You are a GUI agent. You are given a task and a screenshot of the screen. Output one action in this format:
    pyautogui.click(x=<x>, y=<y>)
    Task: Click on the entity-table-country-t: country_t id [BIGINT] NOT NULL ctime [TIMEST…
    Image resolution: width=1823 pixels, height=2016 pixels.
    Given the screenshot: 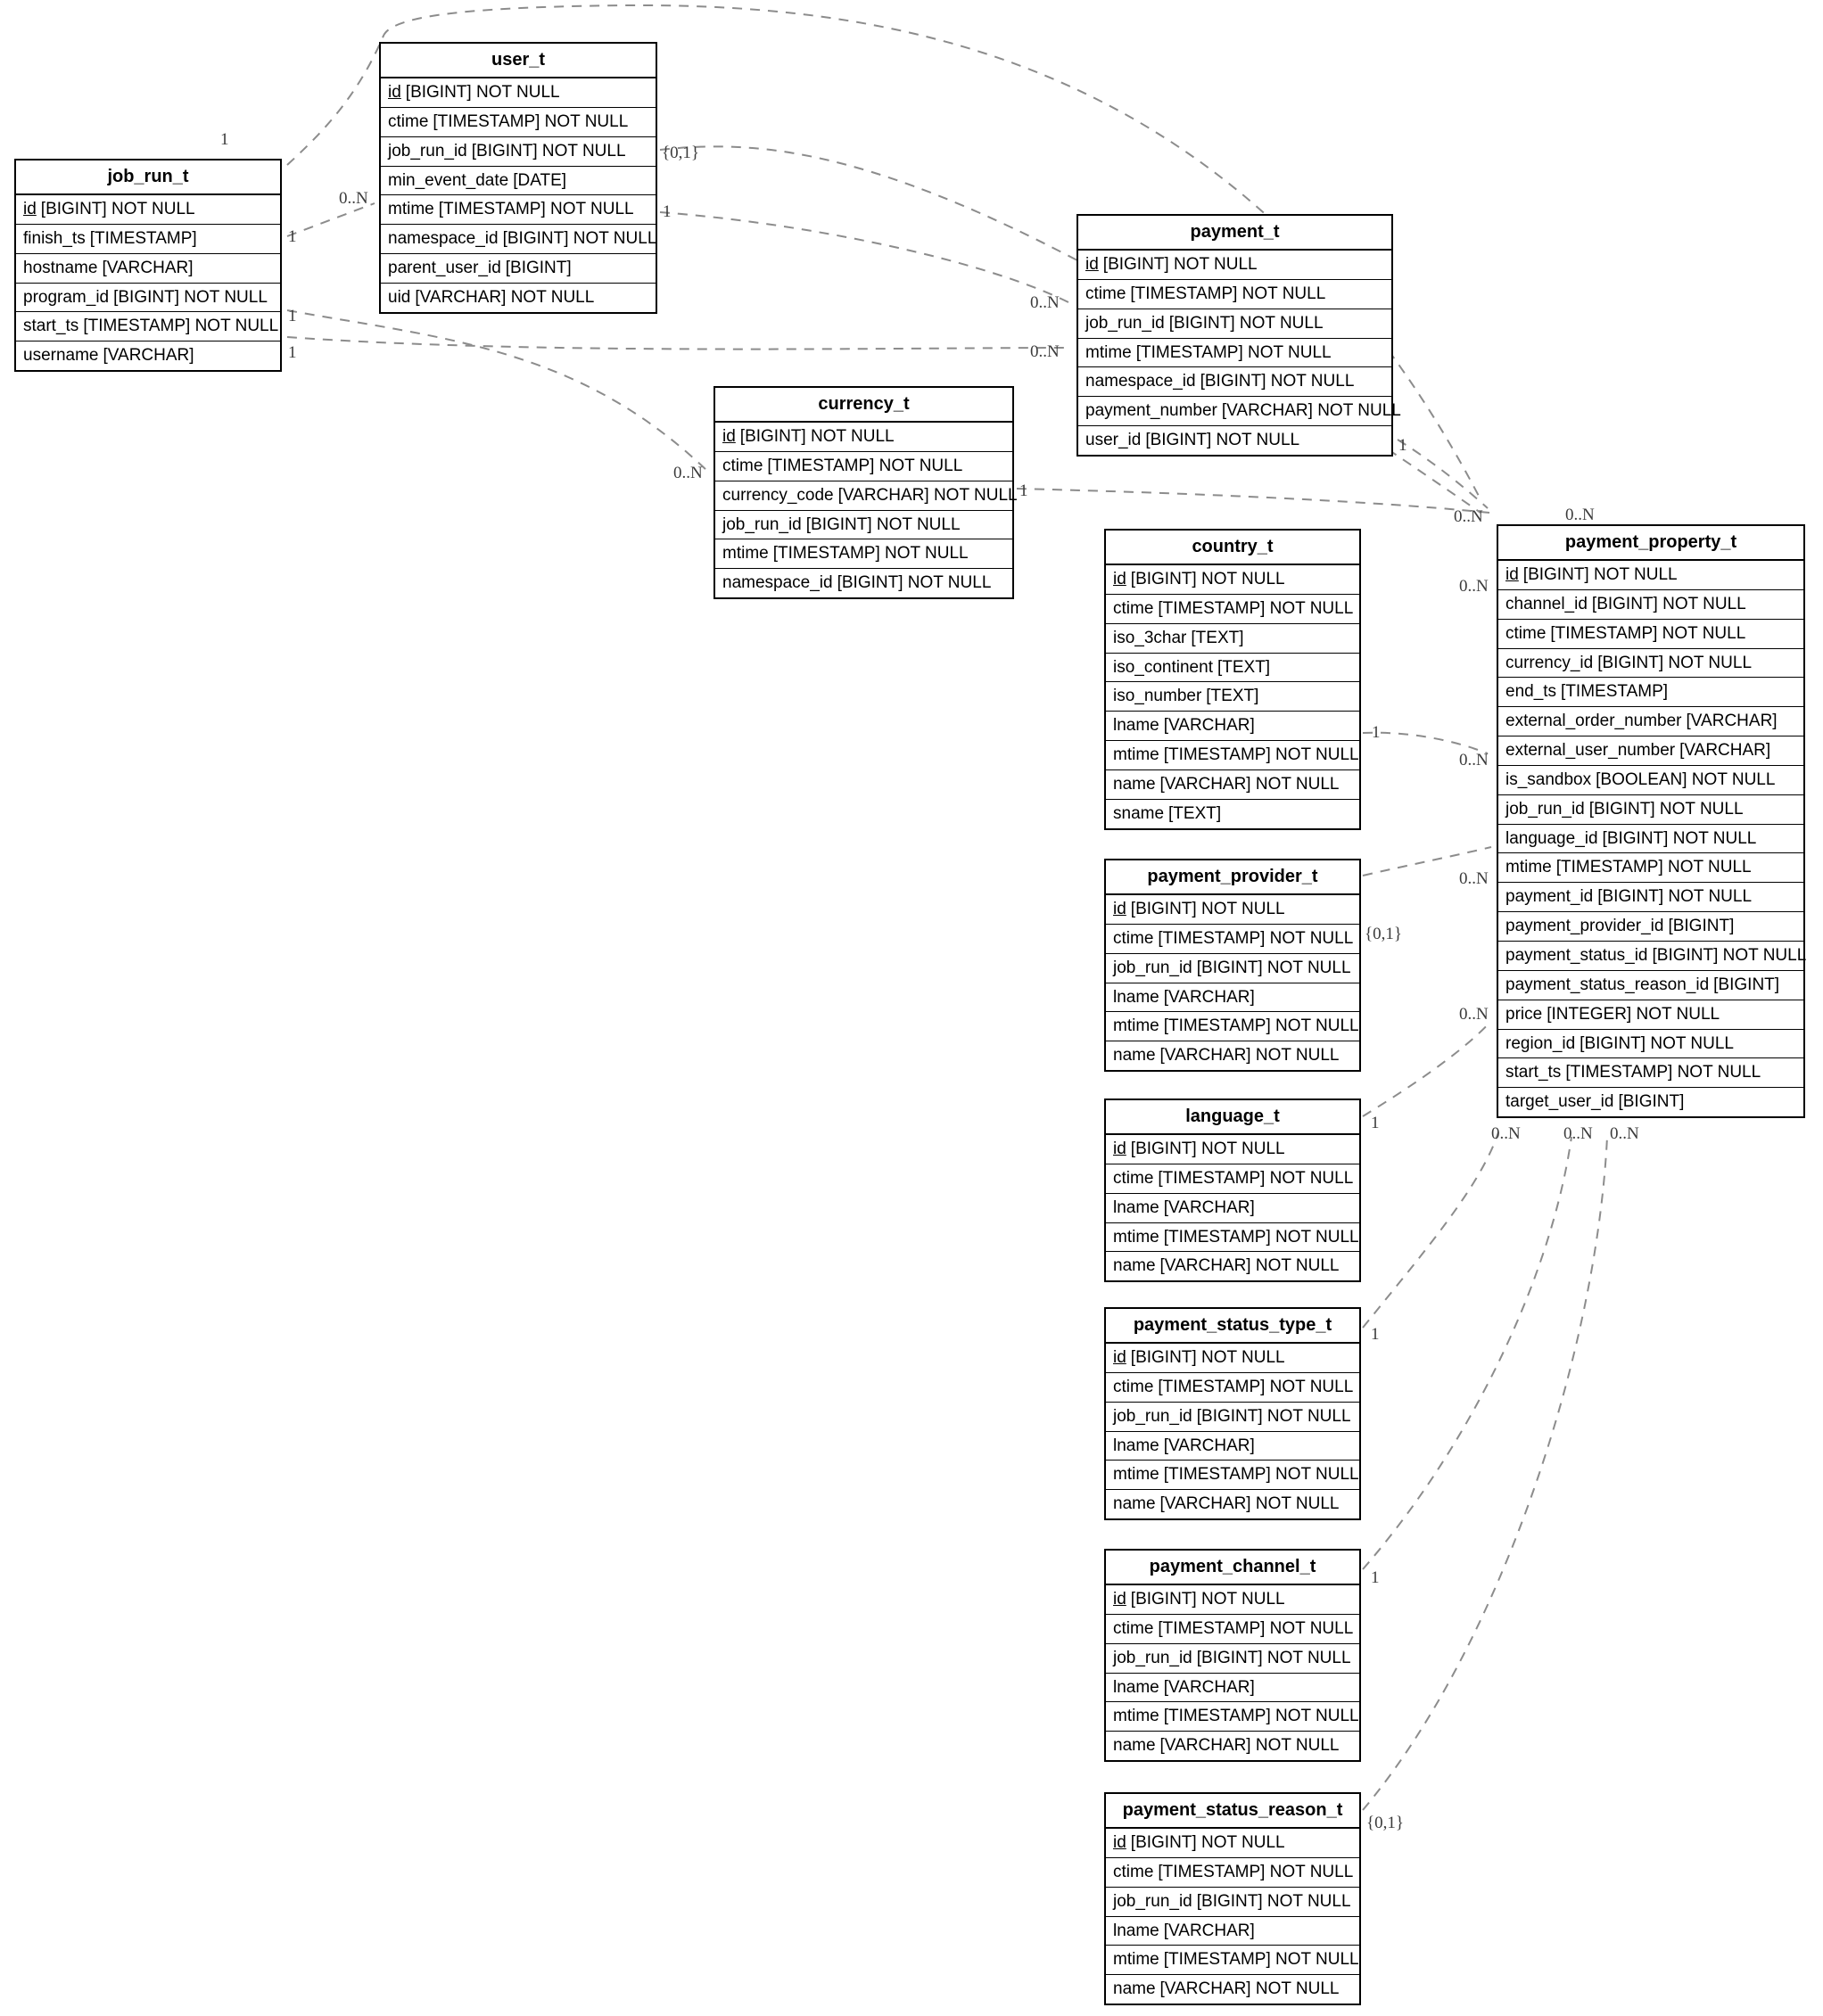 What is the action you would take?
    pyautogui.click(x=1232, y=679)
    